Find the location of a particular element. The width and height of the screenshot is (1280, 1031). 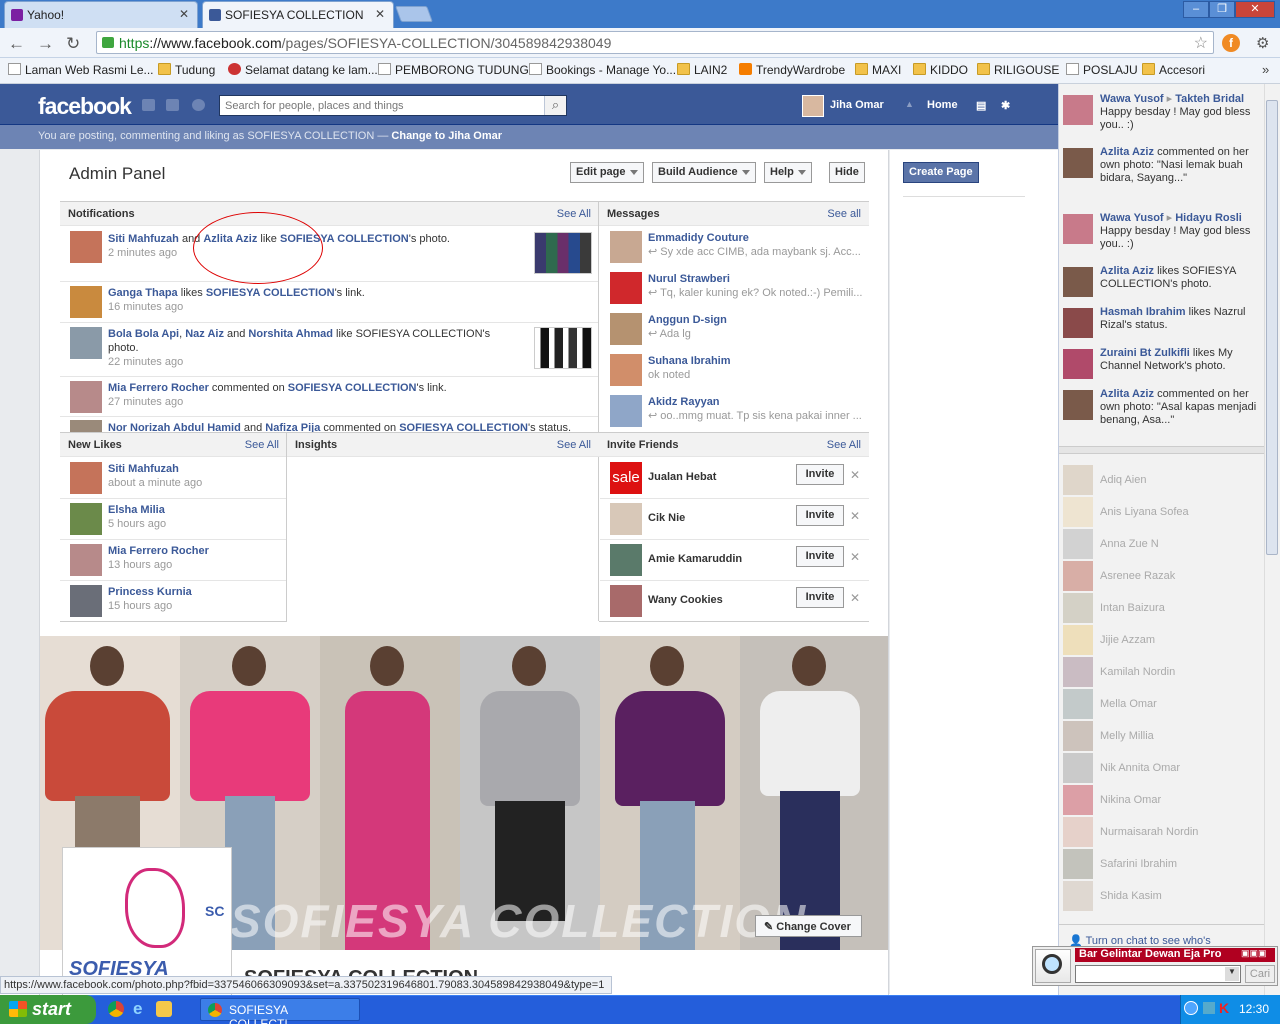

new-like-item: Elsha Milia 5 hours ago is located at coordinates (173, 519).